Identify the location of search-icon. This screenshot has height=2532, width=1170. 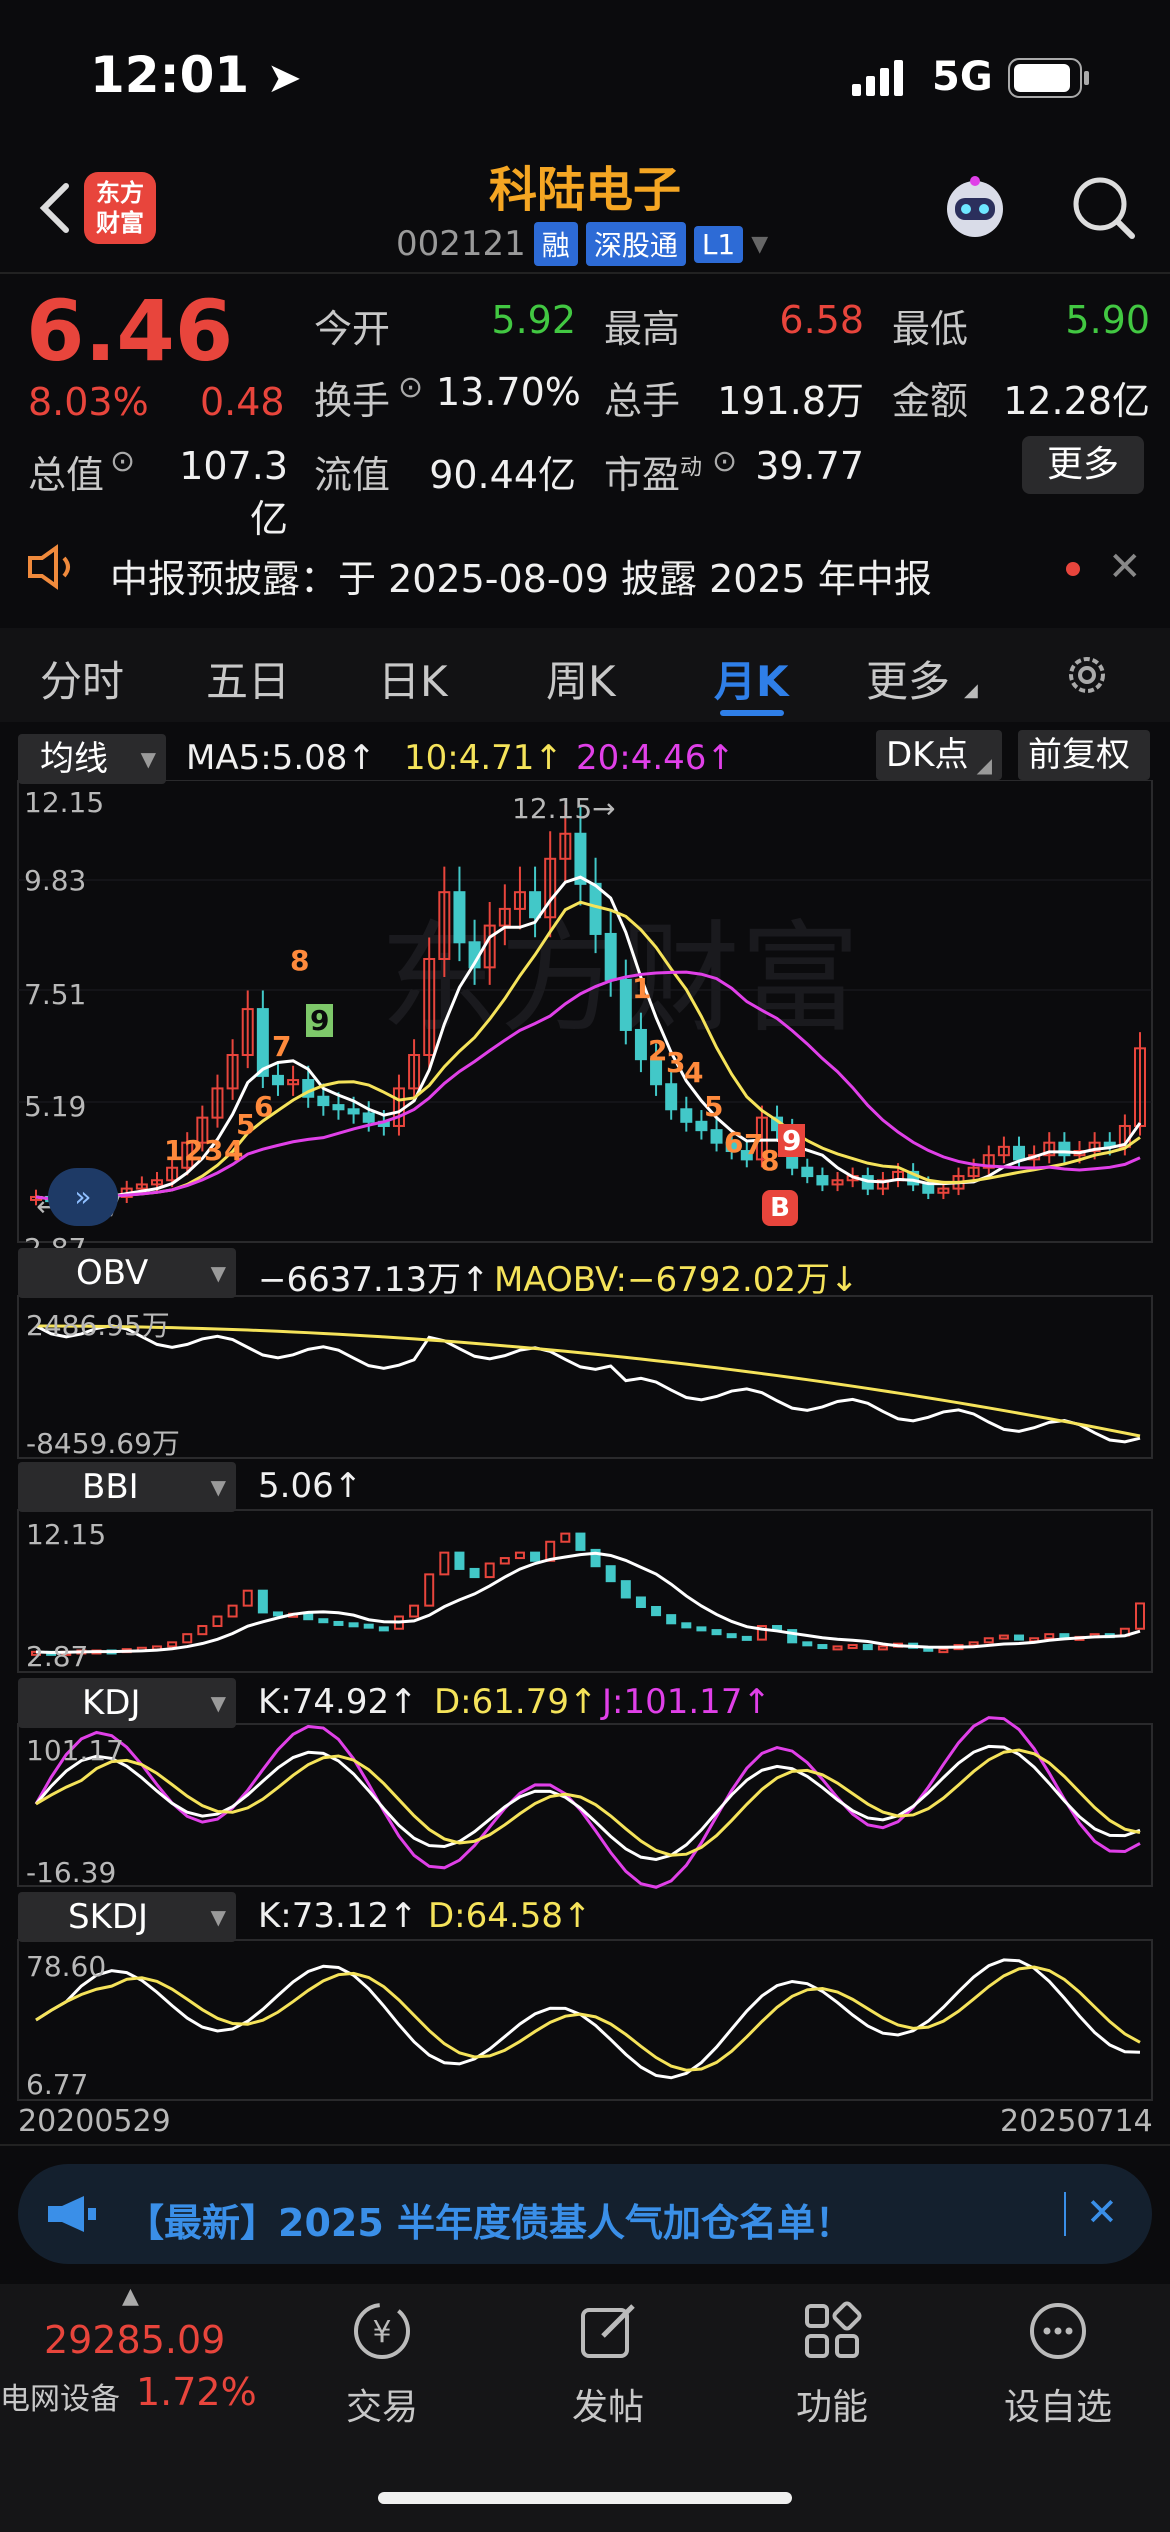
(1103, 207).